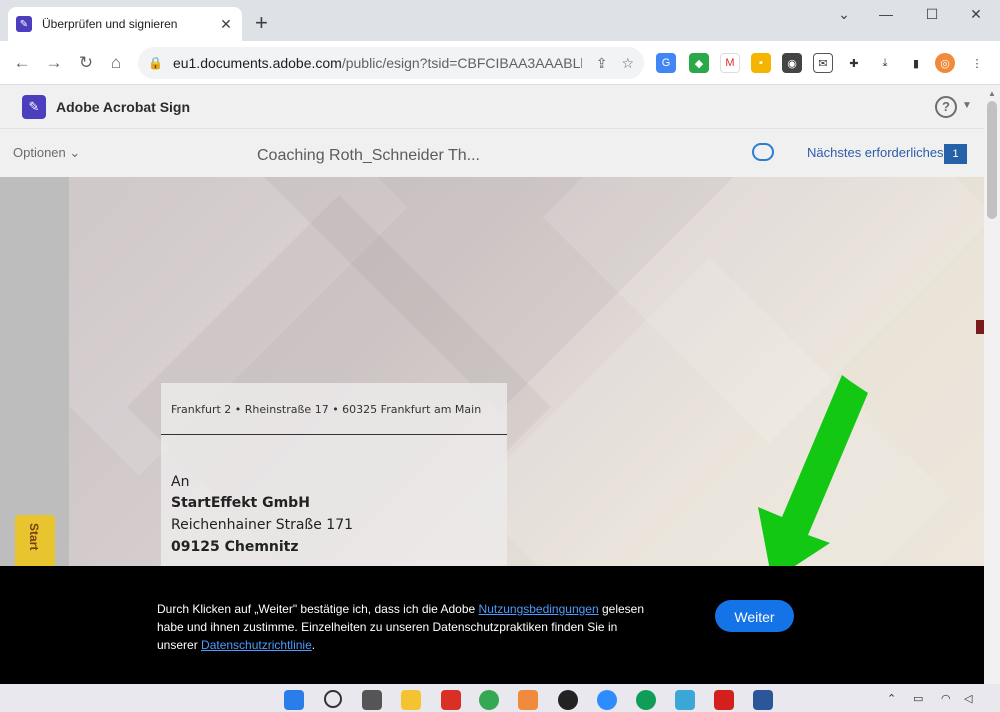 This screenshot has height=712, width=1000. What do you see at coordinates (699, 63) in the screenshot?
I see `evernote-extension-icon: ◆` at bounding box center [699, 63].